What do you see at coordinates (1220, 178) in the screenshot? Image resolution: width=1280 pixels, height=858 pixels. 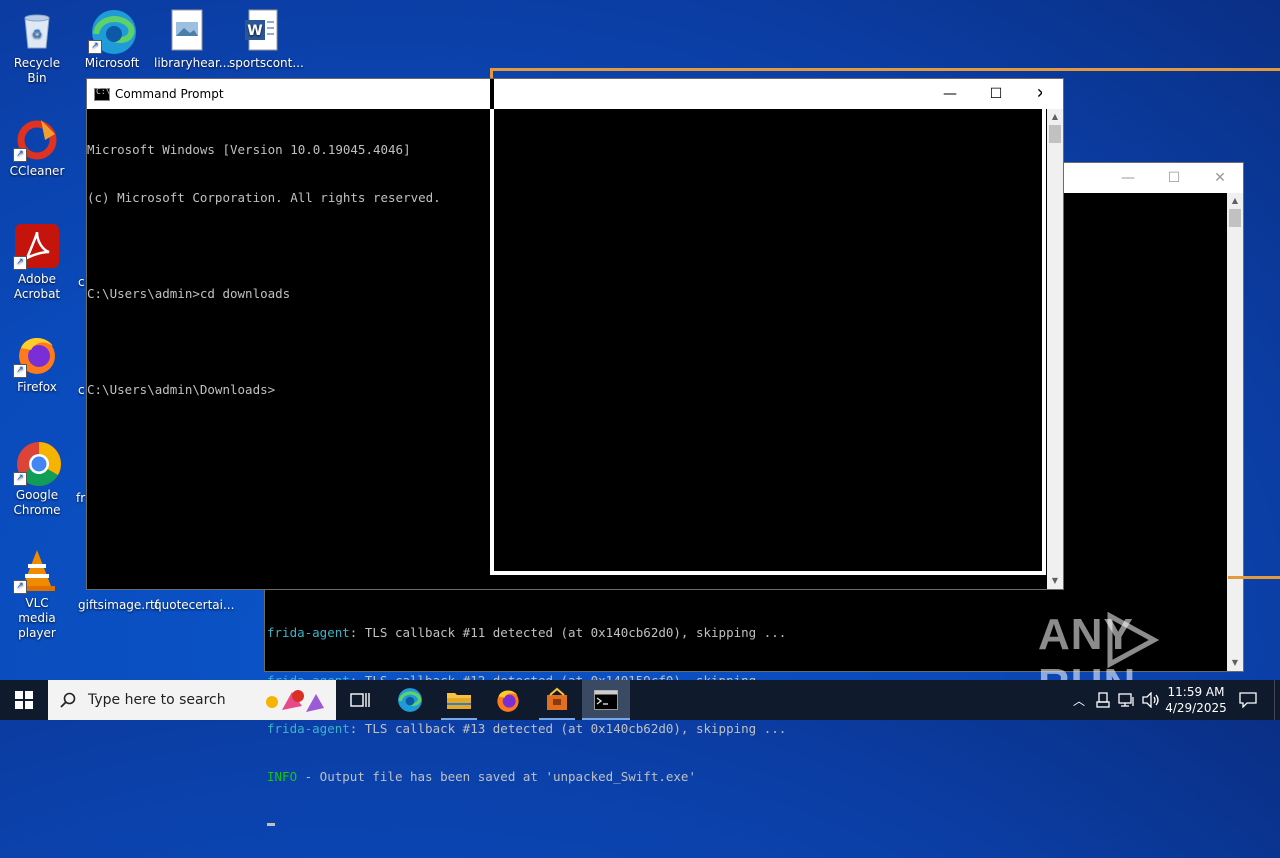 I see `close-button: ✕` at bounding box center [1220, 178].